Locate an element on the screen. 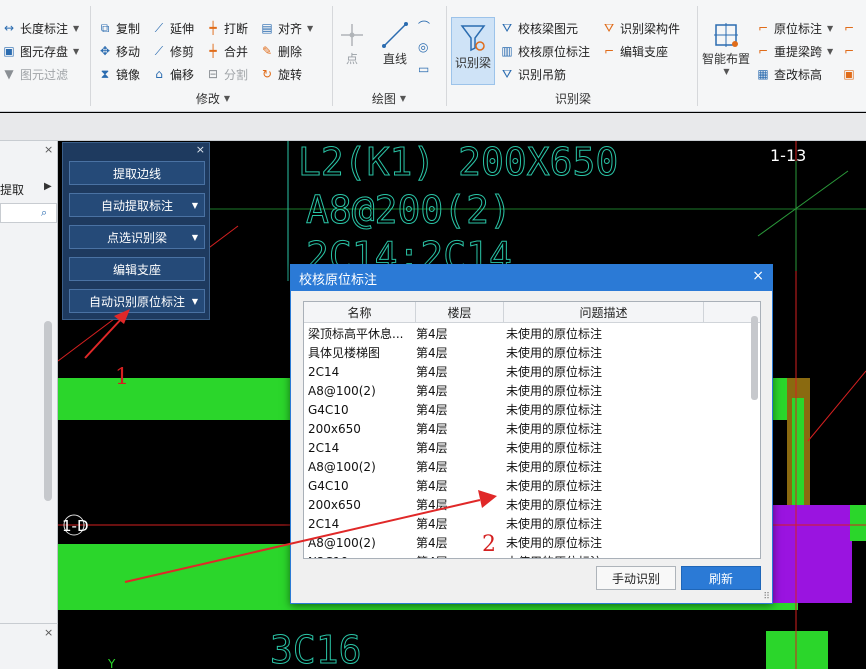 The width and height of the screenshot is (866, 669). point-button: 点 is located at coordinates (352, 43).